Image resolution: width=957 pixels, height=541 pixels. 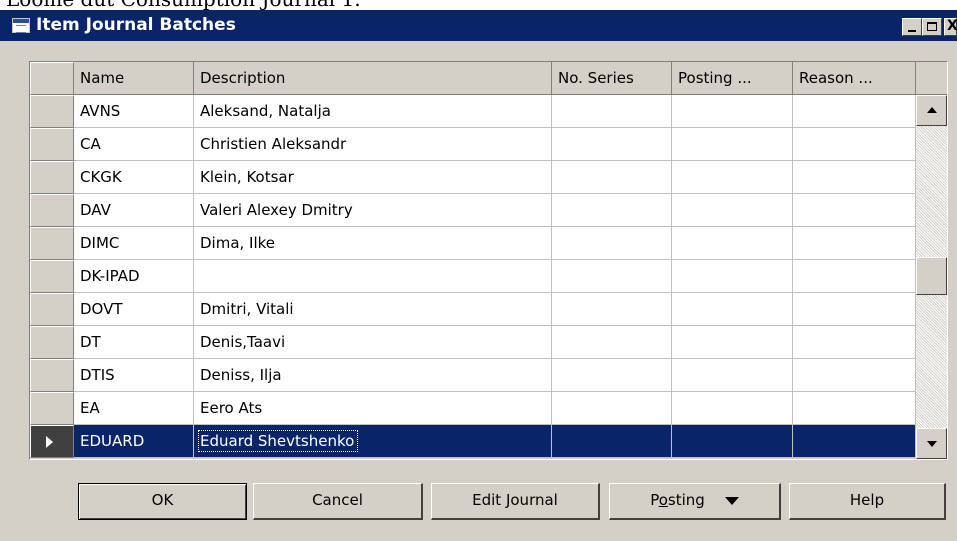 I want to click on arrow-up-icon, so click(x=932, y=110).